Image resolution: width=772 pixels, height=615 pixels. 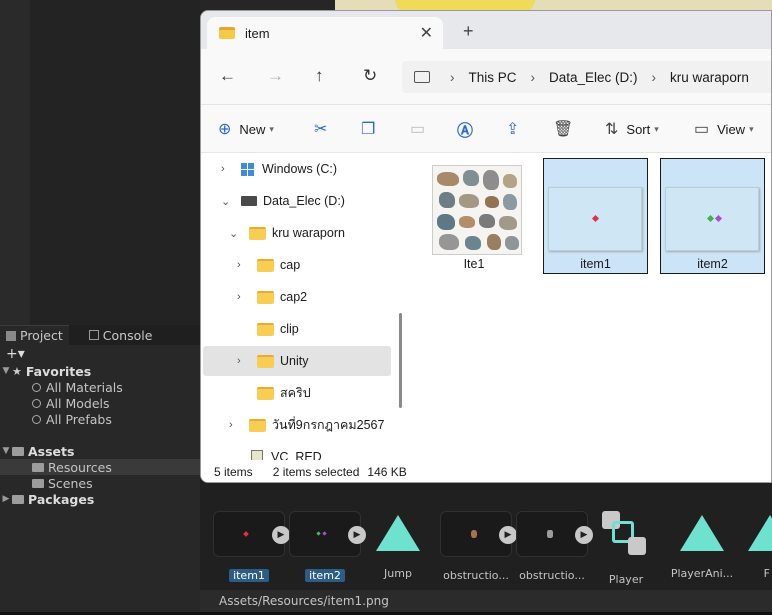 What do you see at coordinates (58, 371) in the screenshot?
I see `favorites-label: Favorites` at bounding box center [58, 371].